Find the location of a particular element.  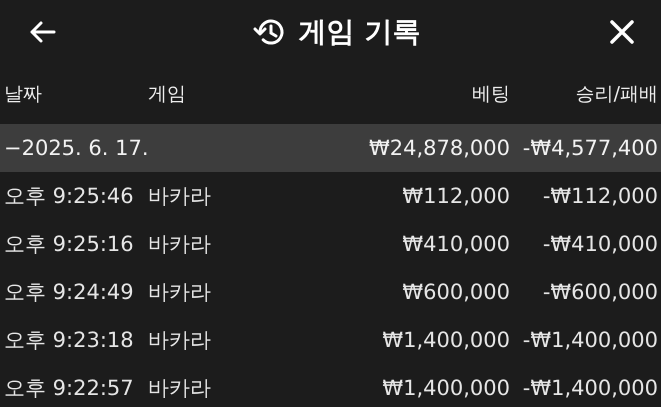

table-cell: -₩4,577,400 is located at coordinates (590, 148).